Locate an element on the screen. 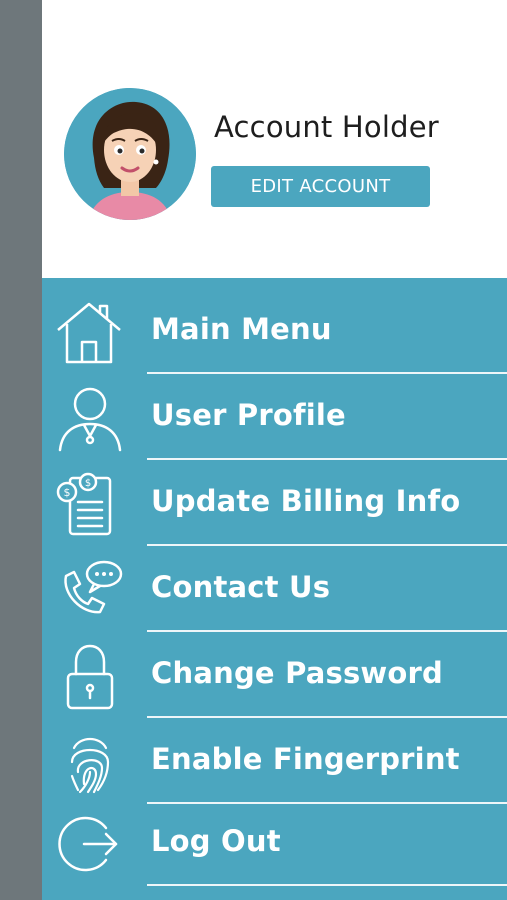 This screenshot has width=507, height=900. menu-divider is located at coordinates (327, 885).